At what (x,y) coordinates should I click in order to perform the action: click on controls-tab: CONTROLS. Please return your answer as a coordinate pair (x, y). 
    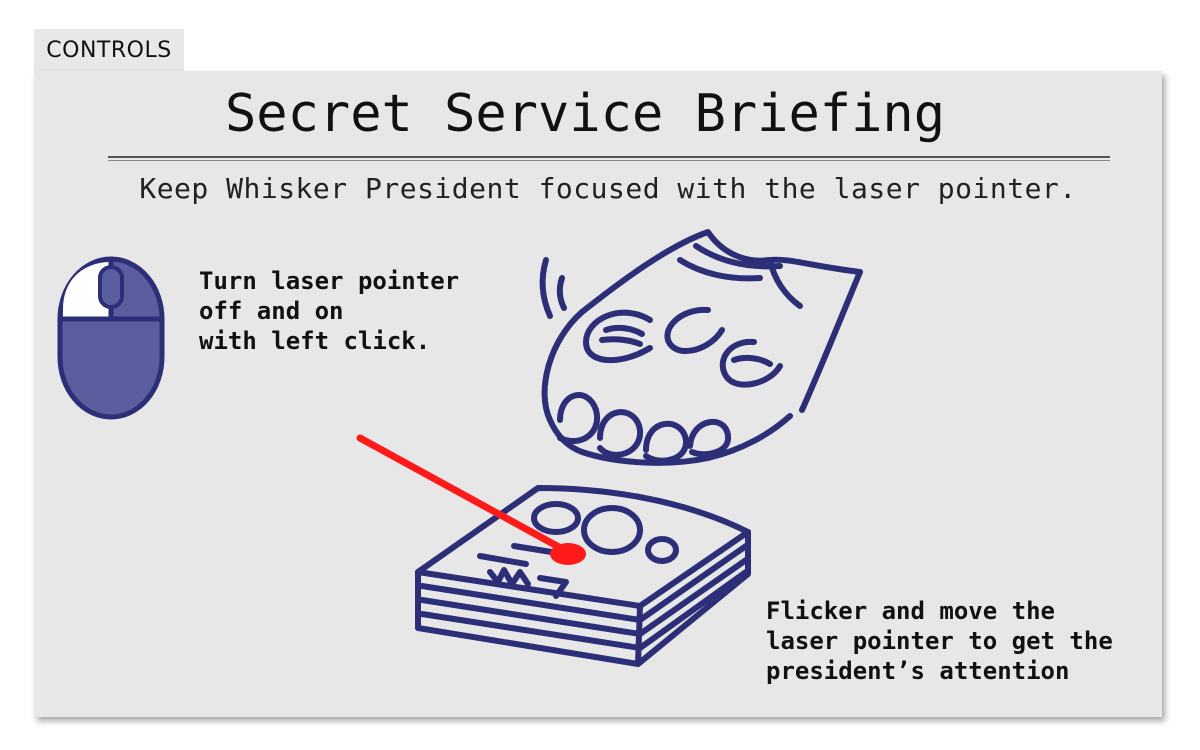
    Looking at the image, I should click on (109, 50).